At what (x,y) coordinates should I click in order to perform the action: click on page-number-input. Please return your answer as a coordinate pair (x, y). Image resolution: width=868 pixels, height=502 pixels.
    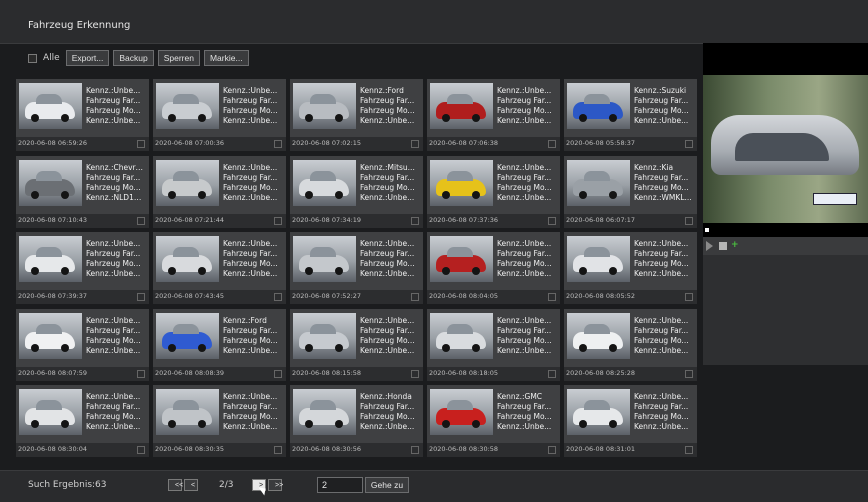
    Looking at the image, I should click on (340, 485).